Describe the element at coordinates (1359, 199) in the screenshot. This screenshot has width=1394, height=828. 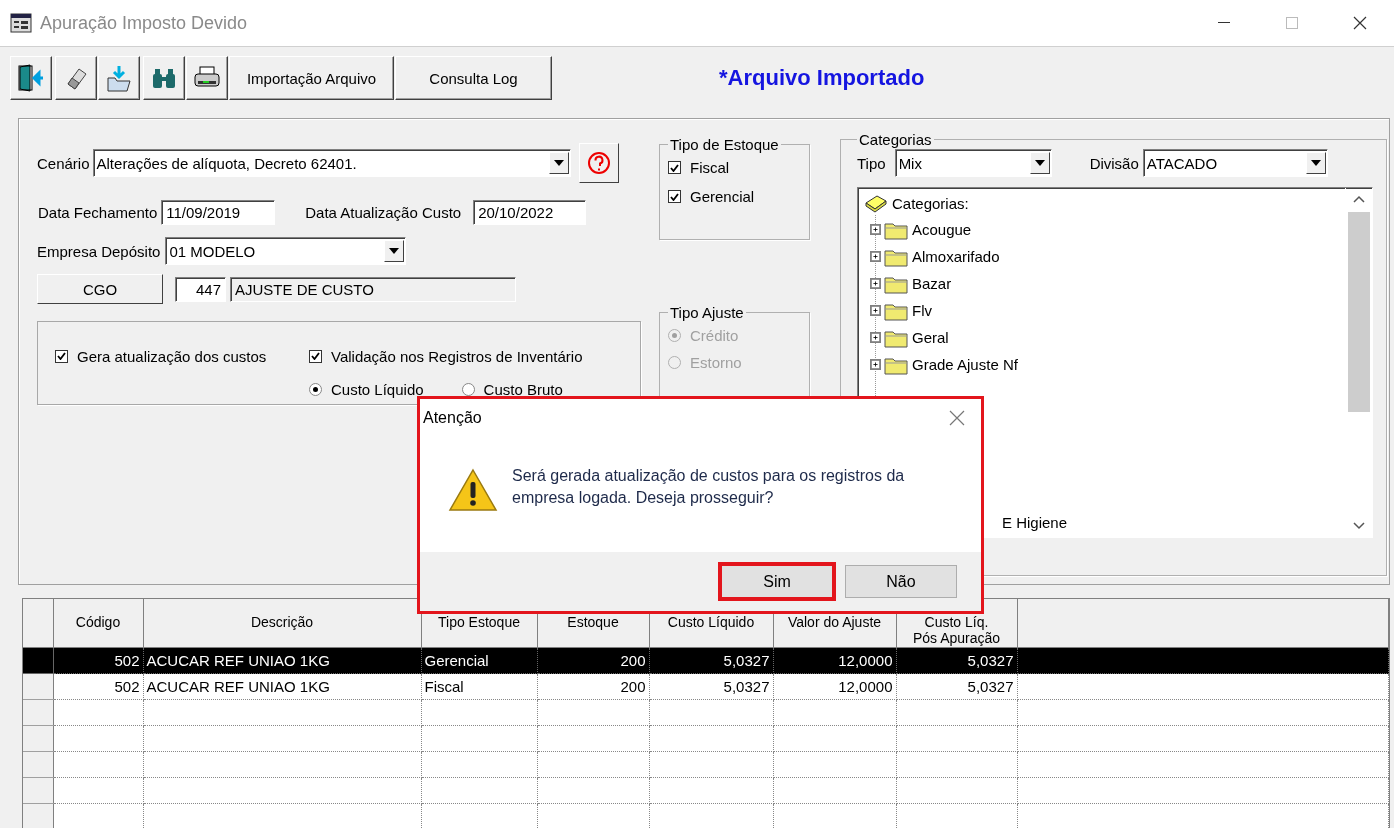
I see `scroll-up-icon` at that location.